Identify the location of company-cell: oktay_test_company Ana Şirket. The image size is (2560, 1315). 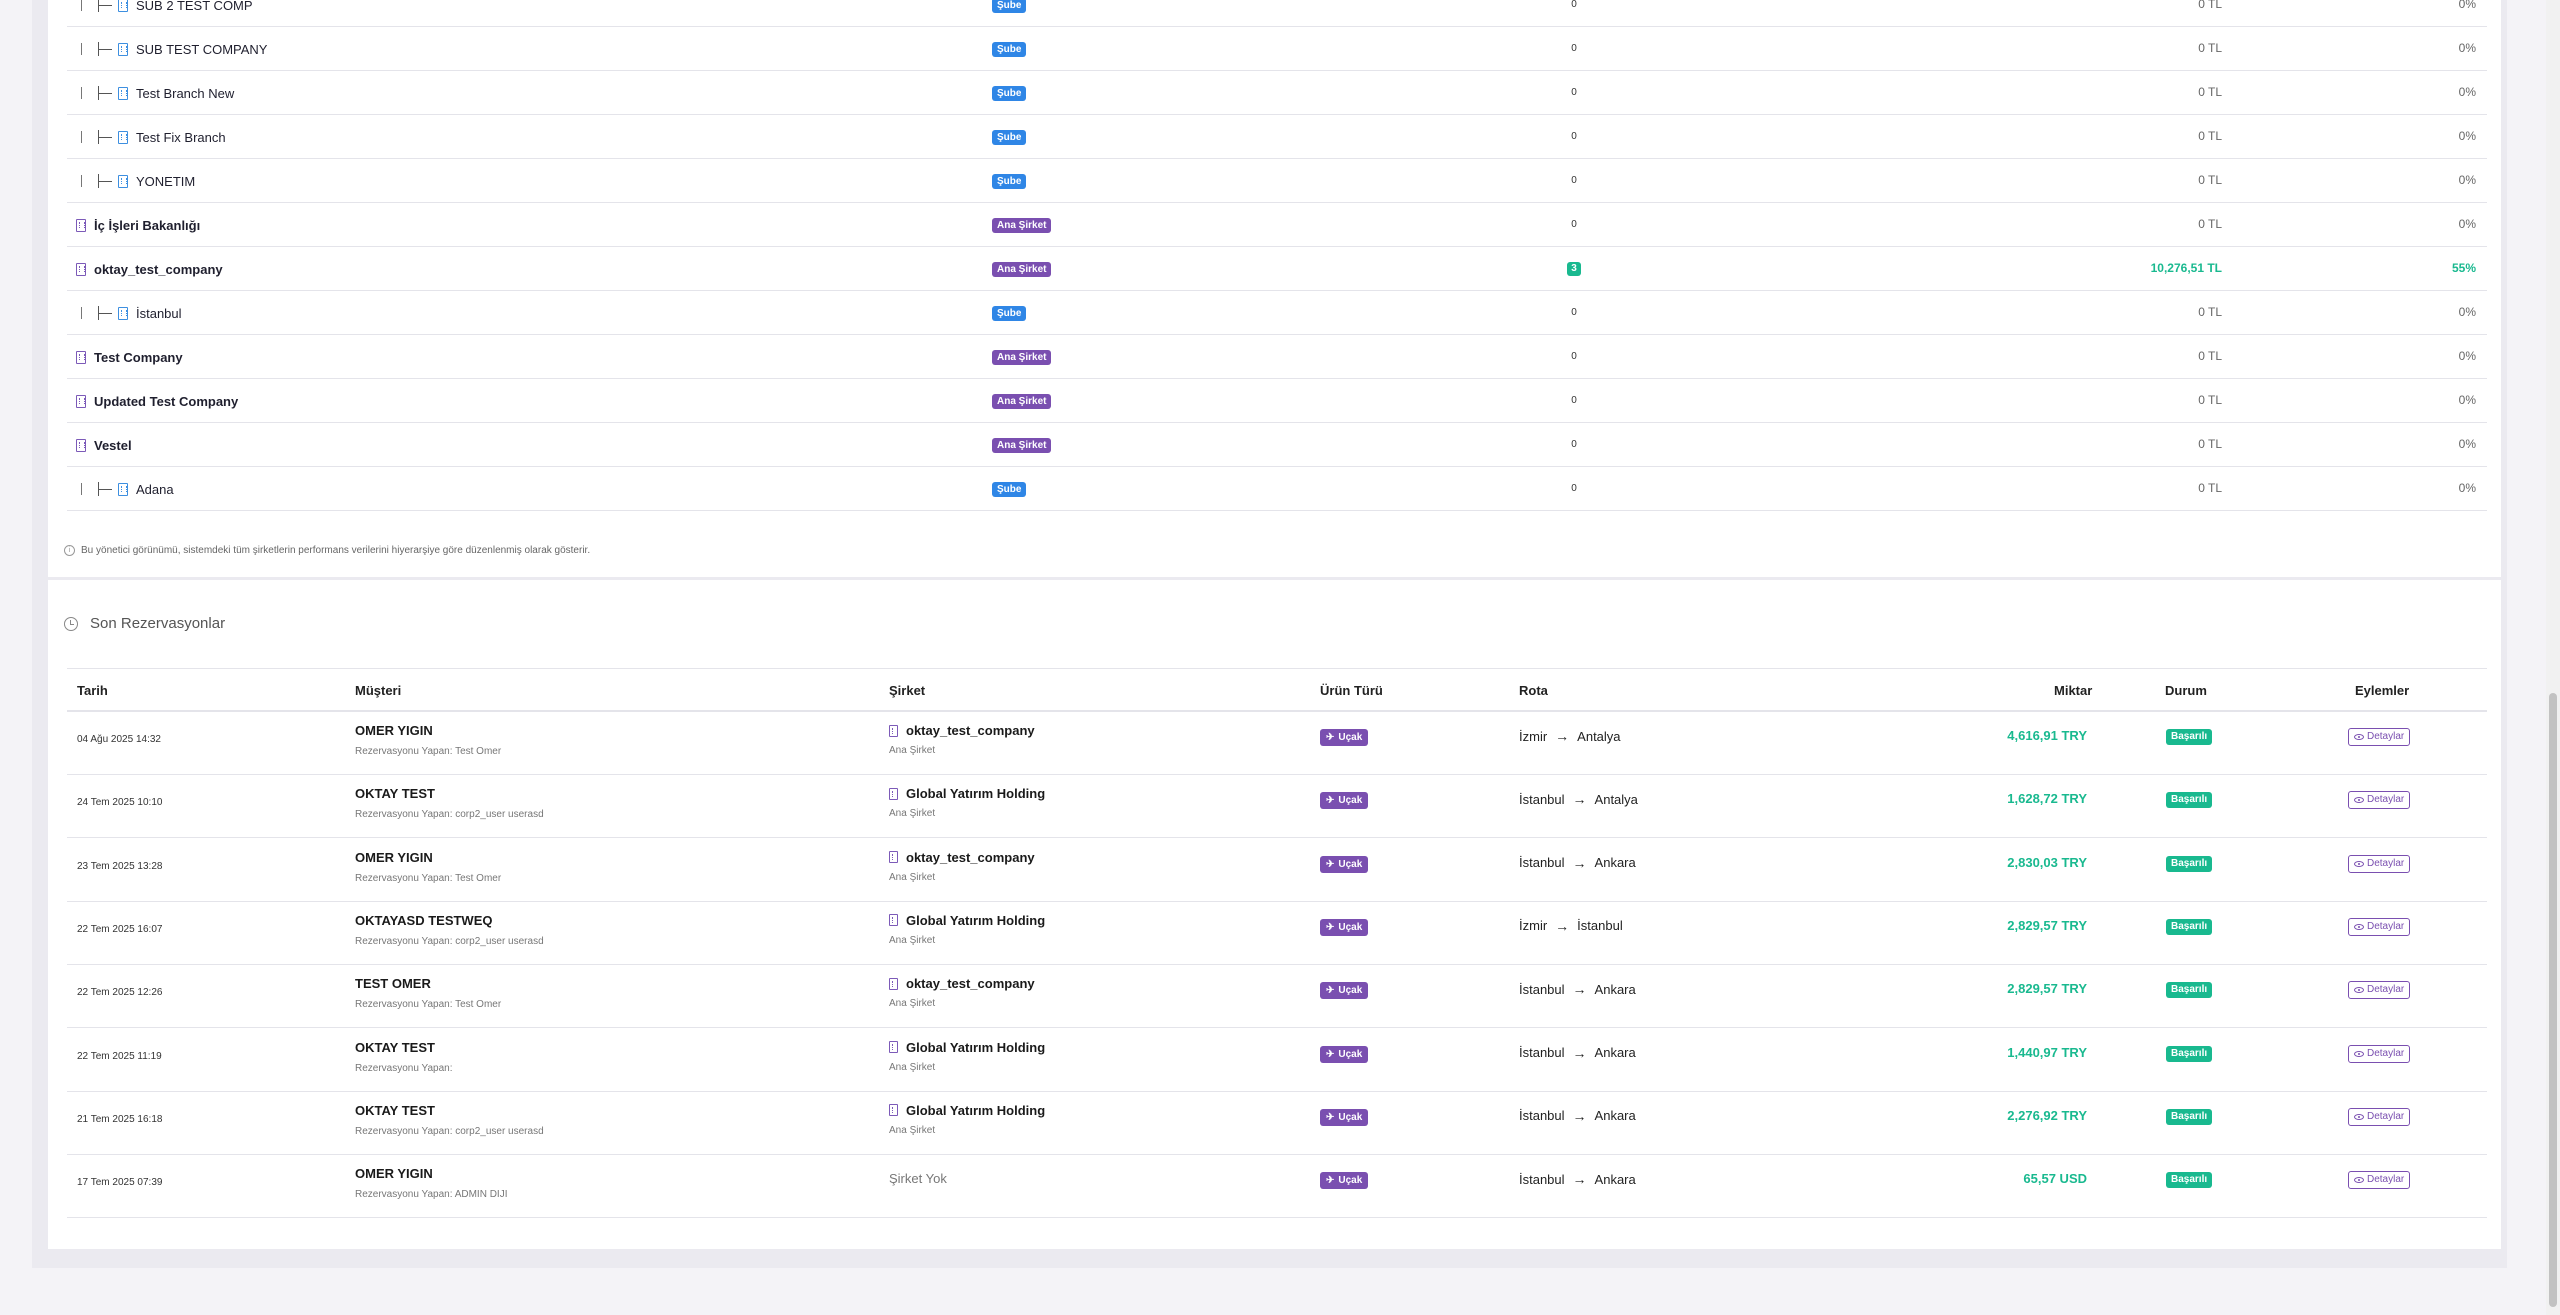
(962, 992).